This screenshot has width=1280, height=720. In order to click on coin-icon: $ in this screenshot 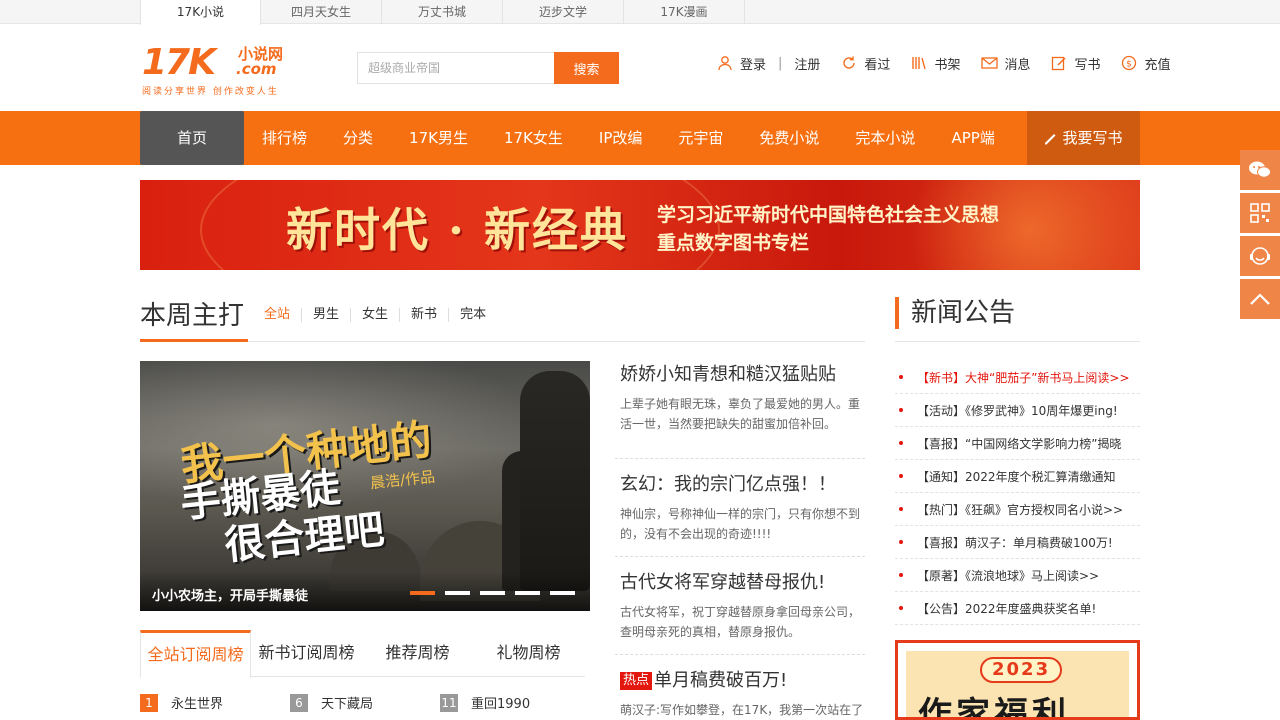, I will do `click(1129, 63)`.